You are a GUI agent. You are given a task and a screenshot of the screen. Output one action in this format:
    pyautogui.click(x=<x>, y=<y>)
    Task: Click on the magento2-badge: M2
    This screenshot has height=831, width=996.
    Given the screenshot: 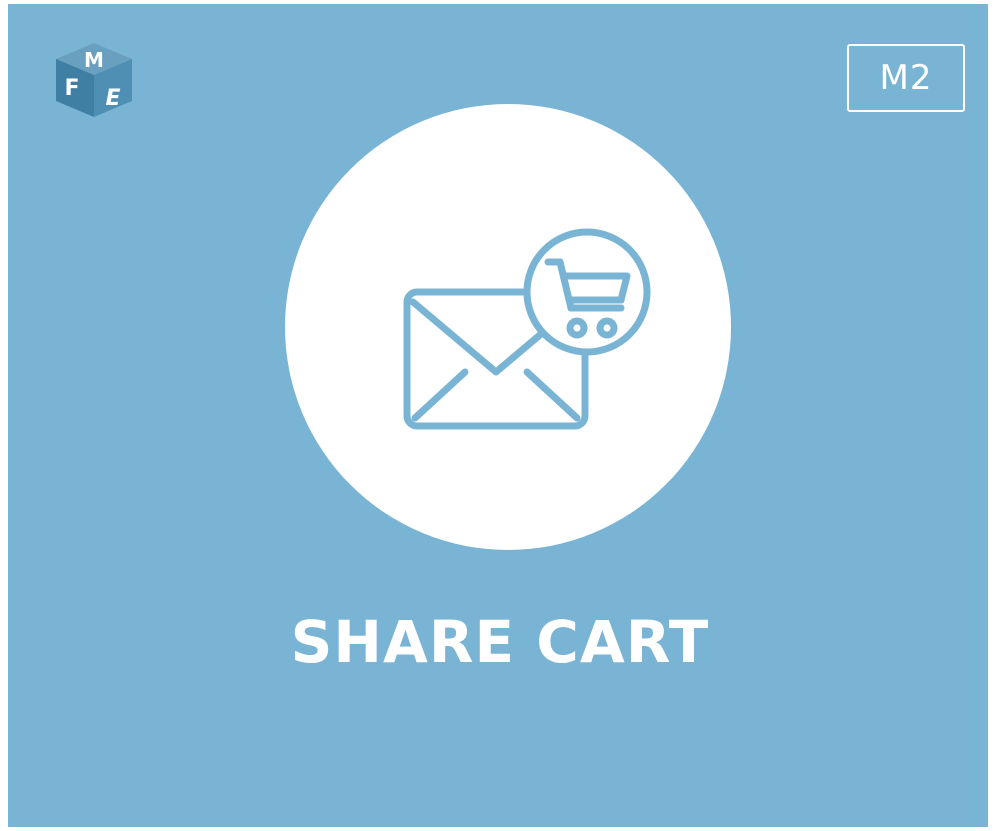 What is the action you would take?
    pyautogui.click(x=906, y=78)
    